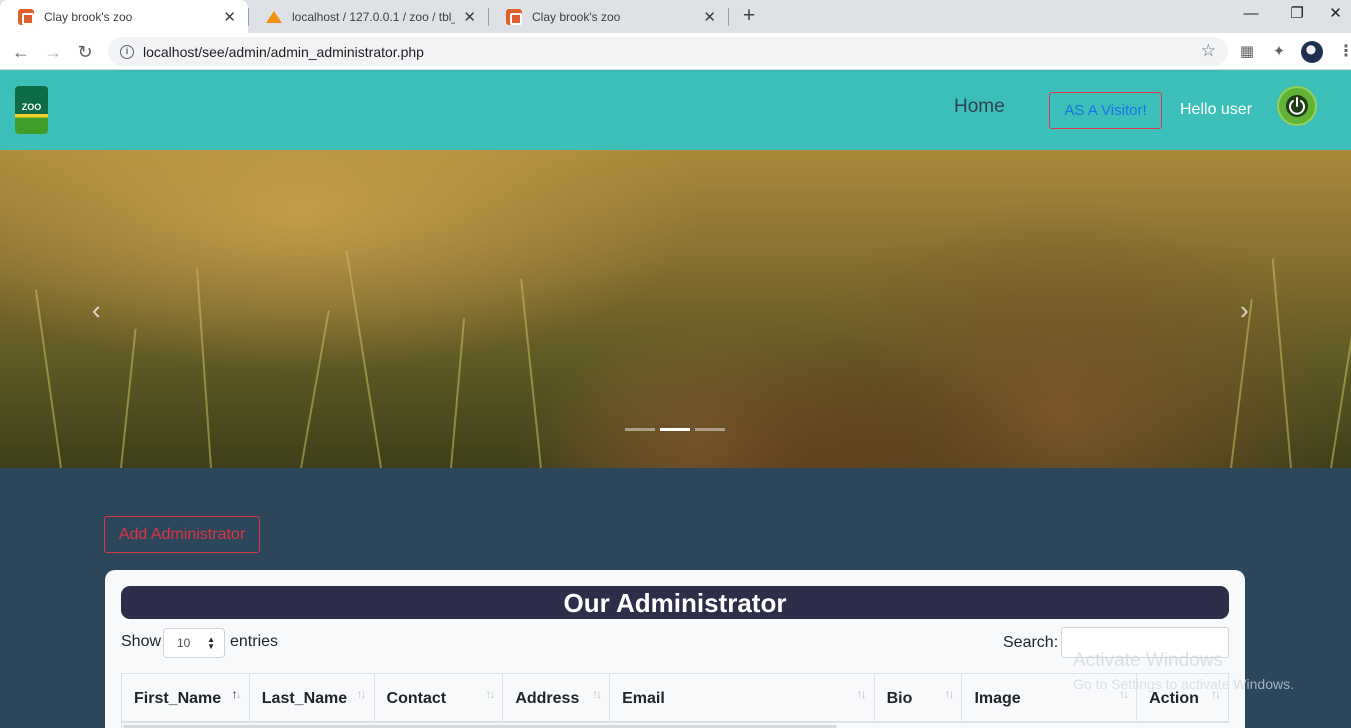 This screenshot has width=1351, height=728. Describe the element at coordinates (1031, 642) in the screenshot. I see `search-label: Search:` at that location.